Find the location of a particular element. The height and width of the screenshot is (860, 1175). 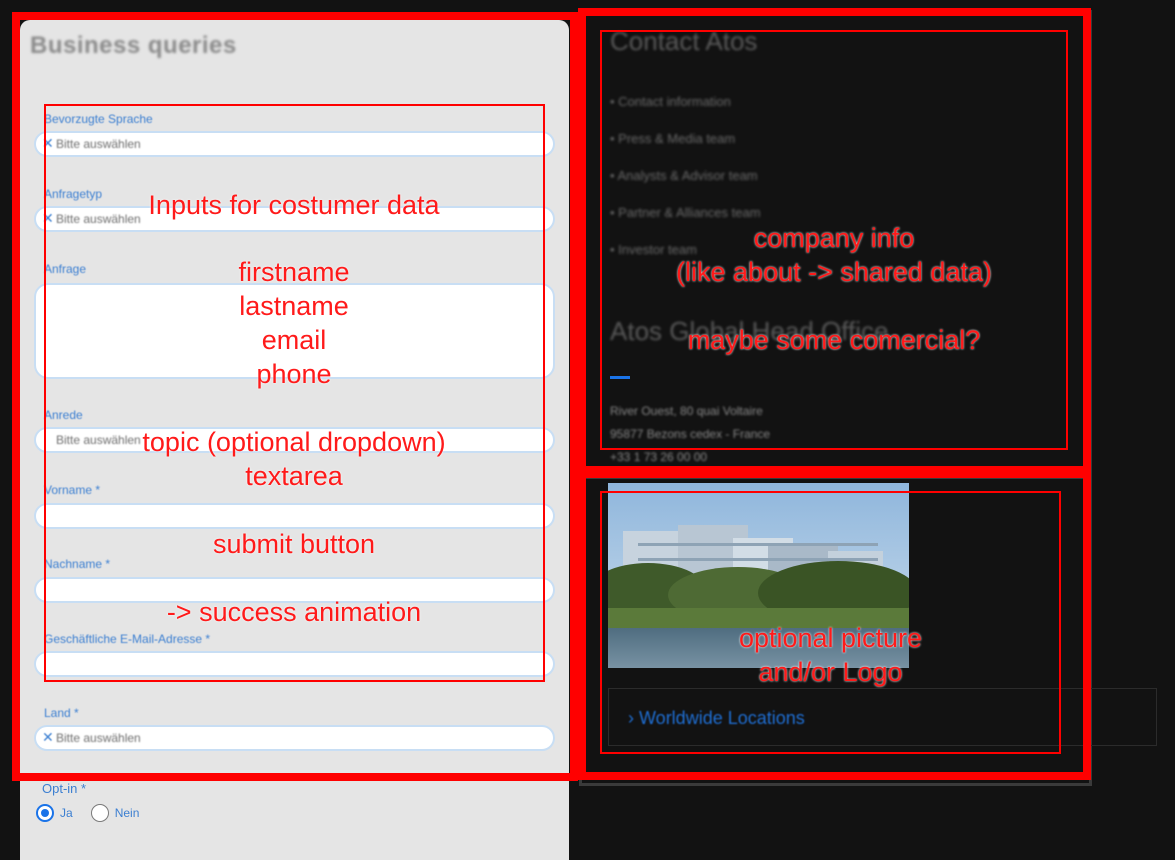

annotation-submit: submit button is located at coordinates (294, 544).